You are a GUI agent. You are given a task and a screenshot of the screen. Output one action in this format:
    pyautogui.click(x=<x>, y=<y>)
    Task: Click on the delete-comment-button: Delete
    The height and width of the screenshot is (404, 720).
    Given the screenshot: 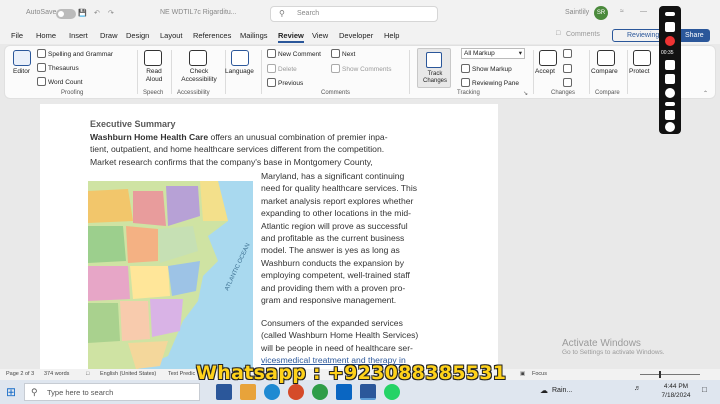 What is the action you would take?
    pyautogui.click(x=282, y=68)
    